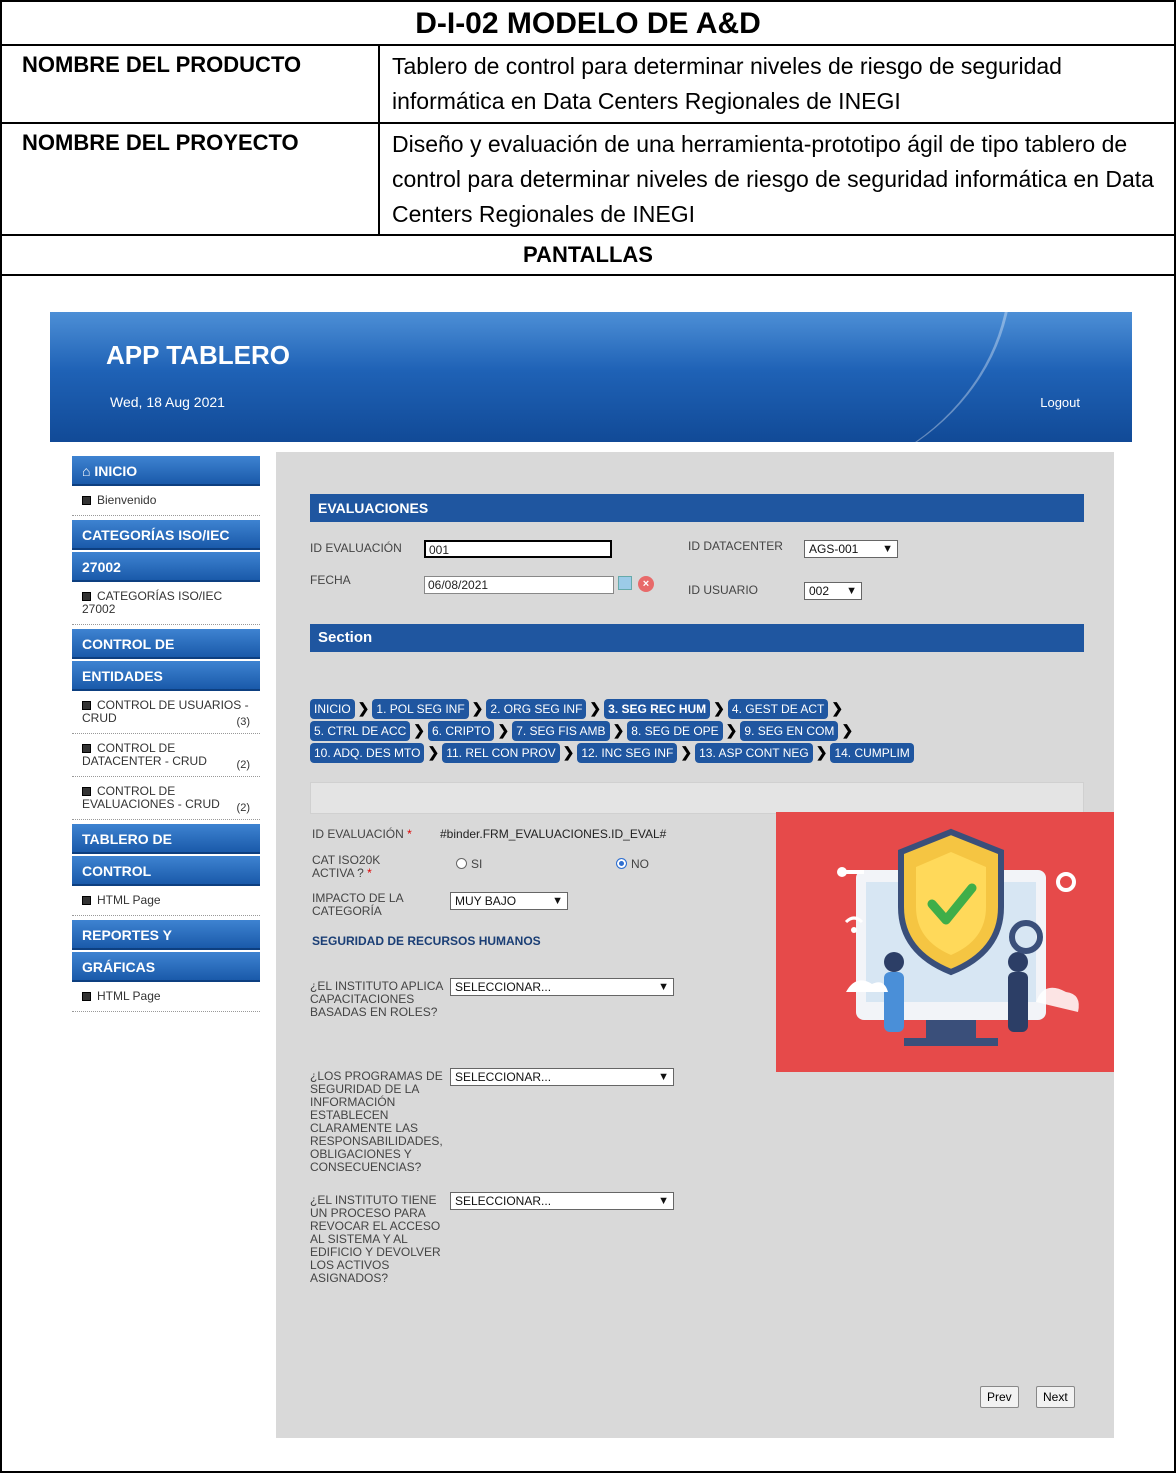  What do you see at coordinates (621, 863) in the screenshot?
I see `radio-checked-icon` at bounding box center [621, 863].